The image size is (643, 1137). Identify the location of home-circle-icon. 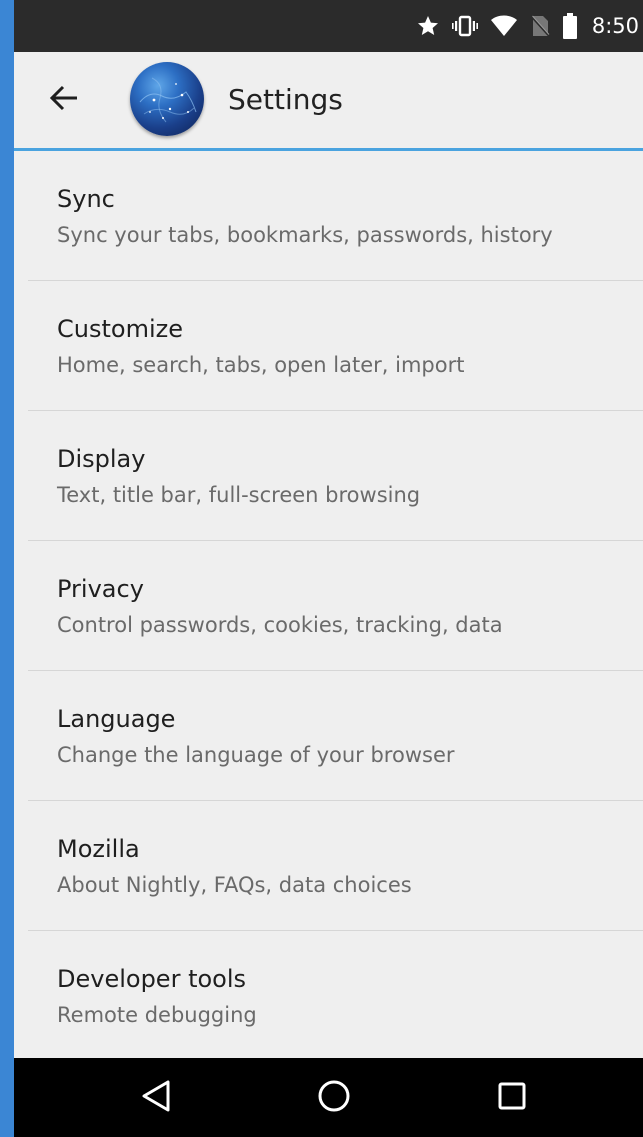
(334, 1098).